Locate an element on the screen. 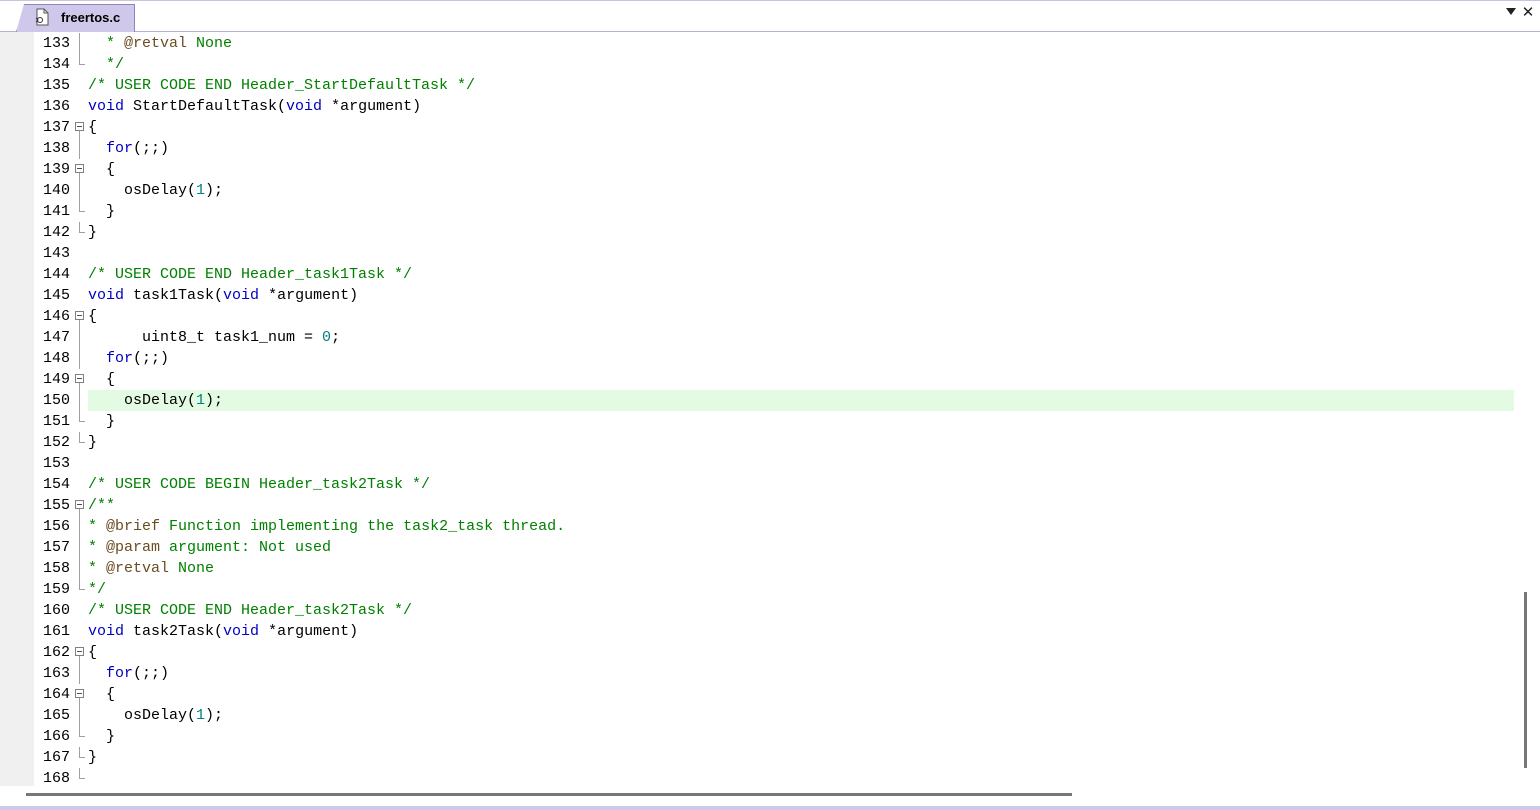 This screenshot has width=1540, height=810. line-number: 147 is located at coordinates (56, 337).